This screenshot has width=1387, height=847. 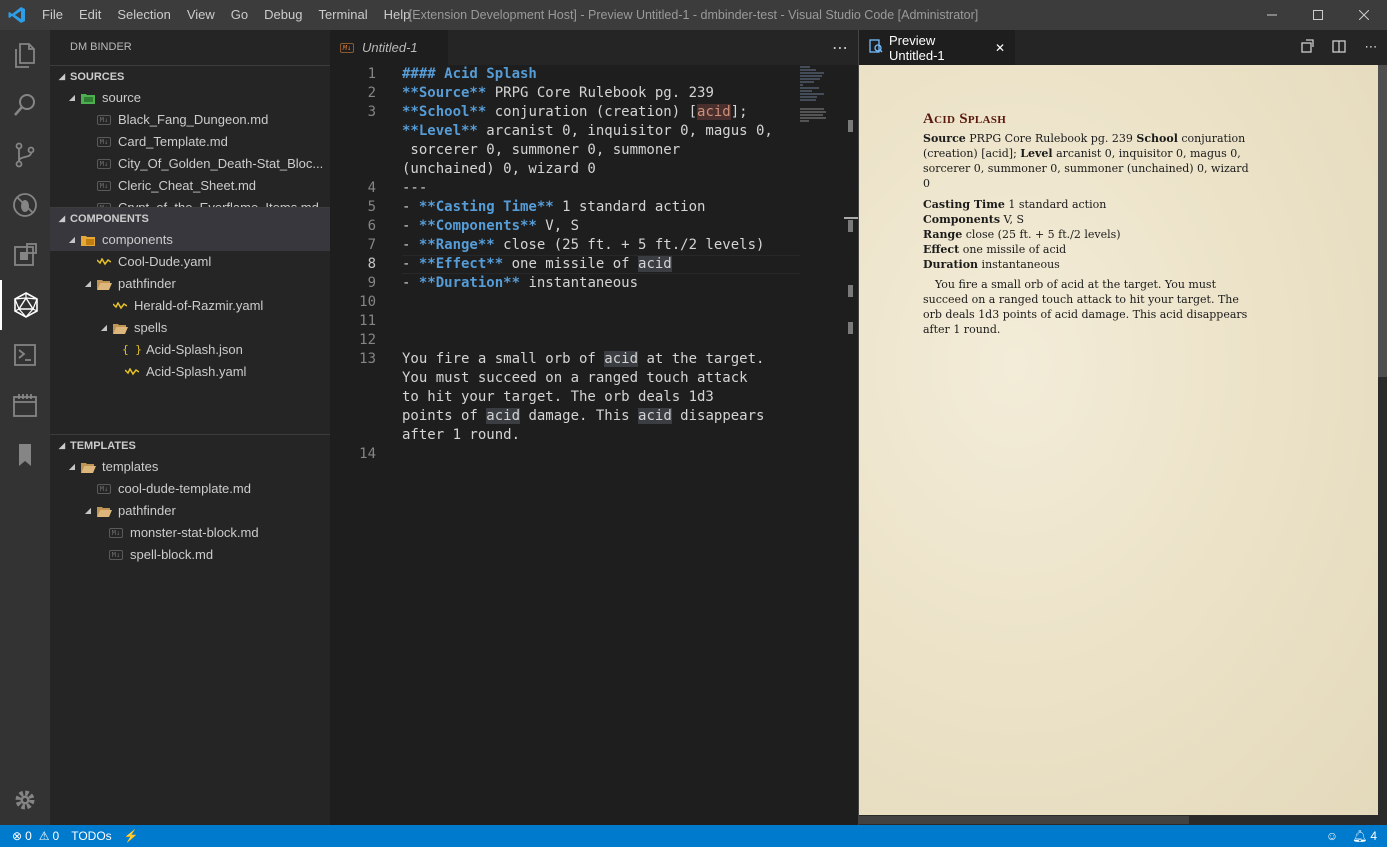 What do you see at coordinates (190, 533) in the screenshot?
I see `tree-item-file: M↓ monster-stat-block.md` at bounding box center [190, 533].